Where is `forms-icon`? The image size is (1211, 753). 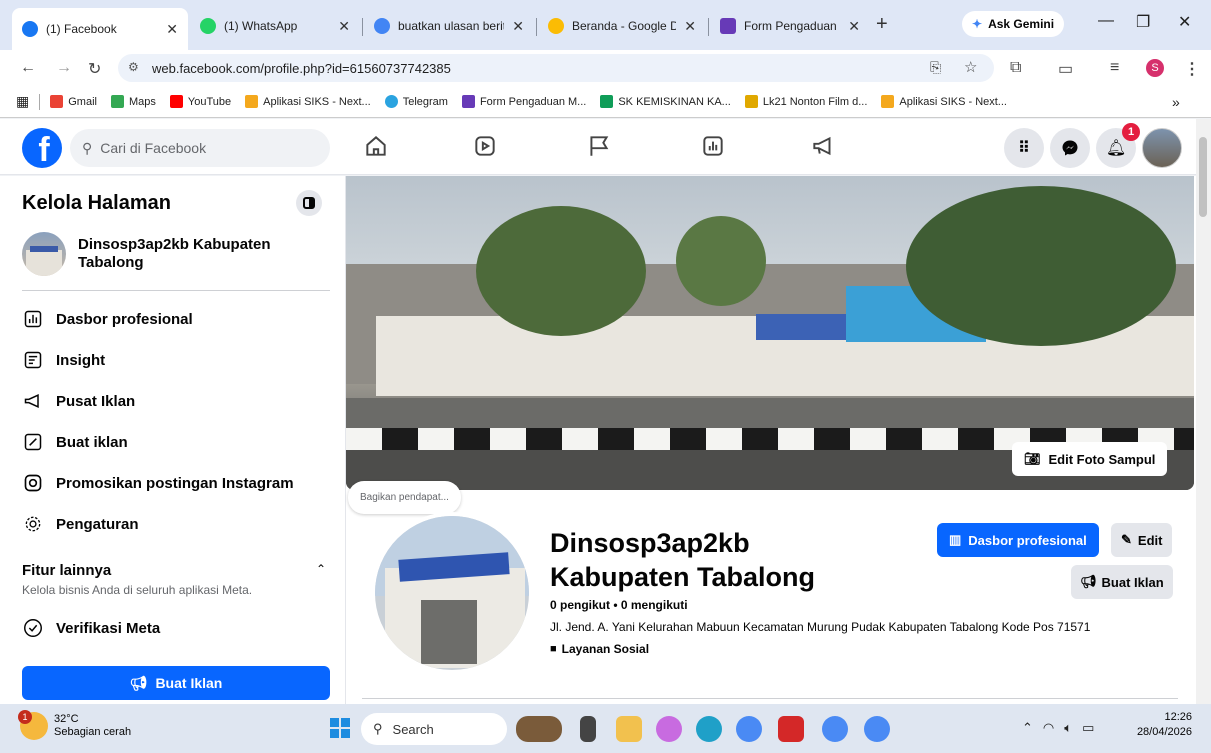
forms-icon is located at coordinates (468, 101).